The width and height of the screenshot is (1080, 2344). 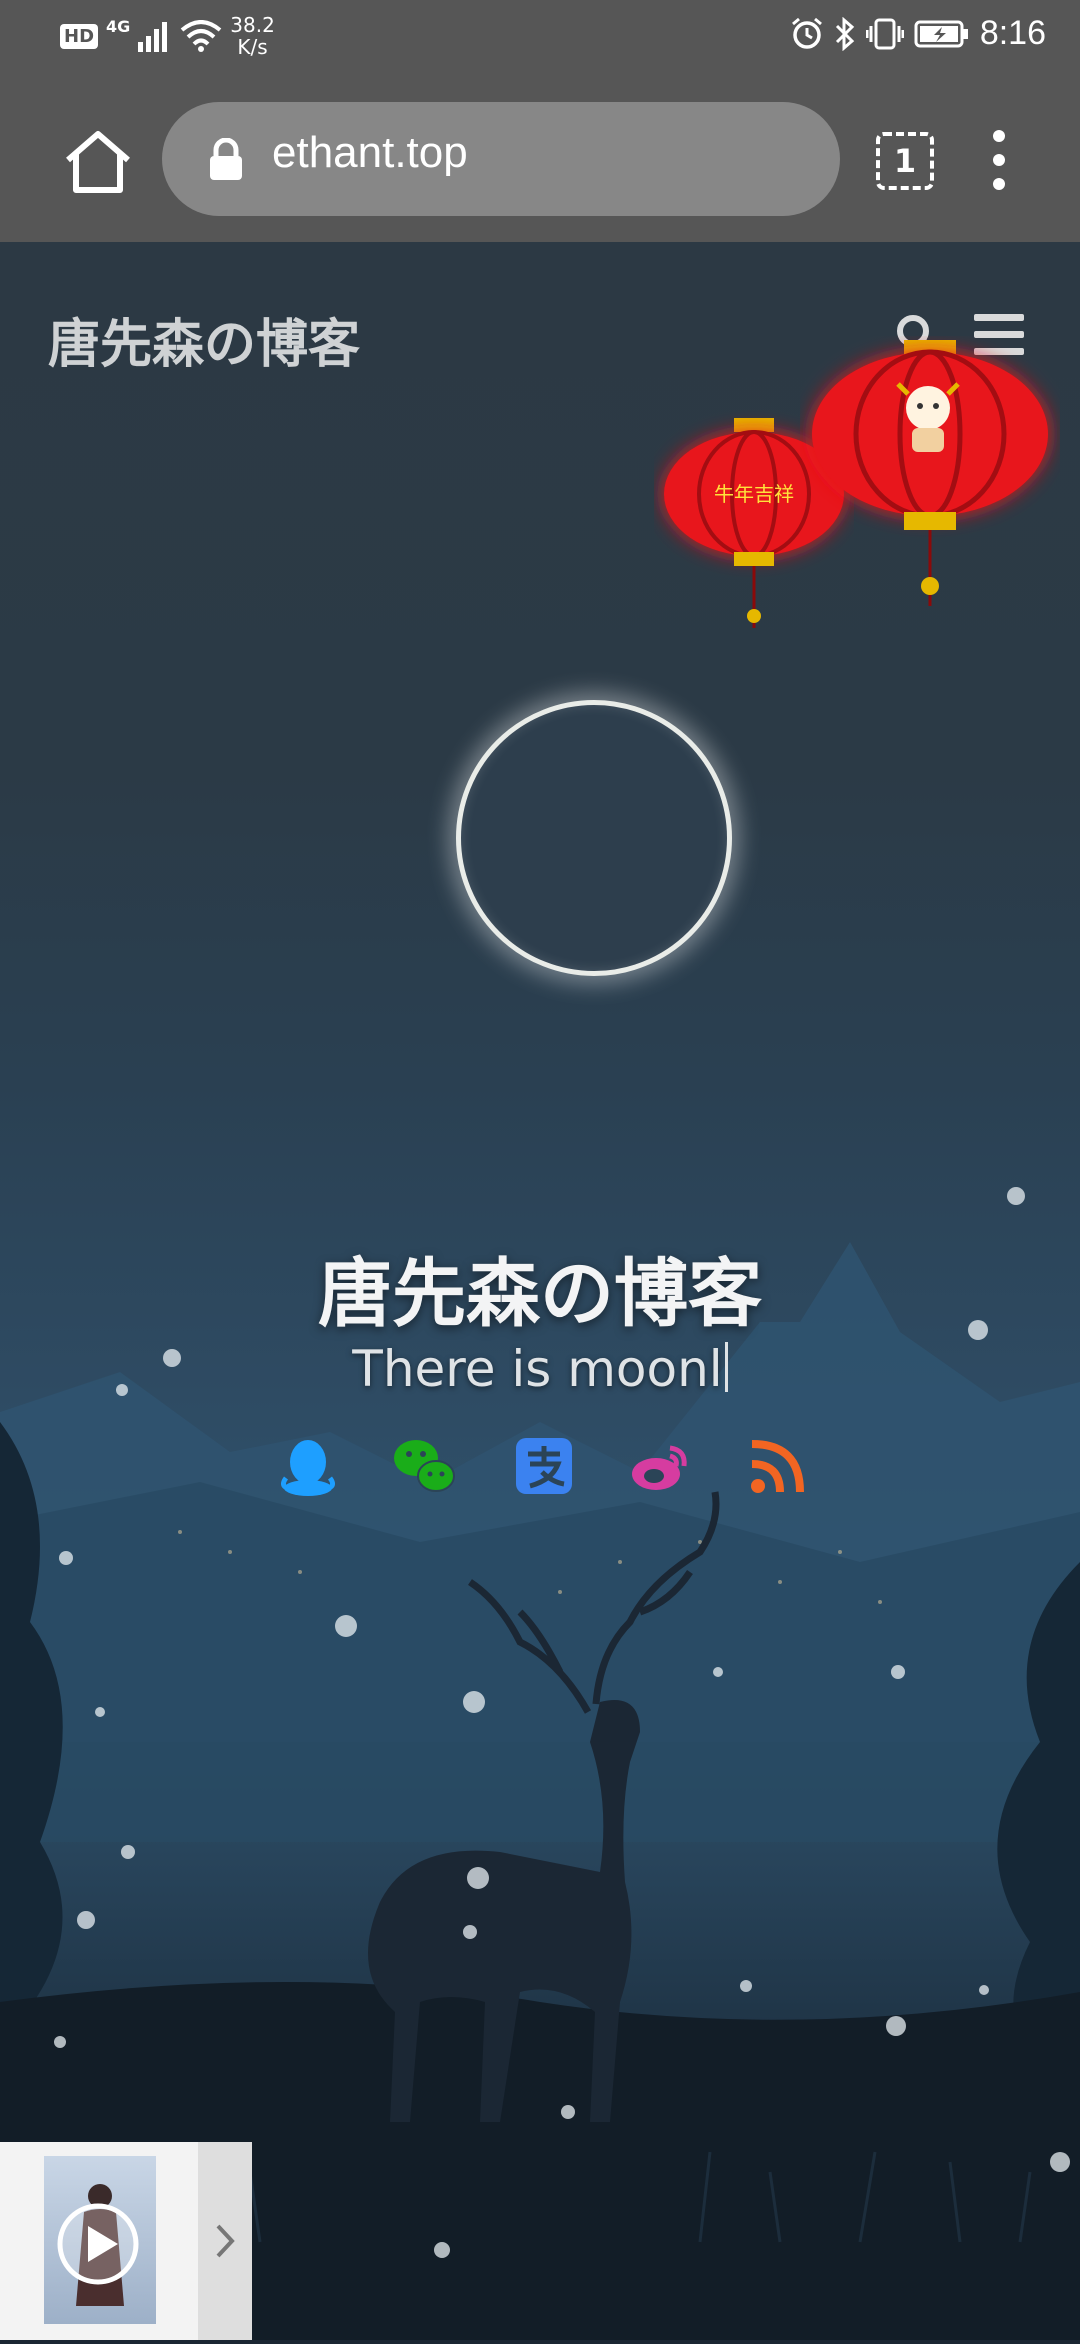 What do you see at coordinates (501, 159) in the screenshot?
I see `address-bar: ethant.top` at bounding box center [501, 159].